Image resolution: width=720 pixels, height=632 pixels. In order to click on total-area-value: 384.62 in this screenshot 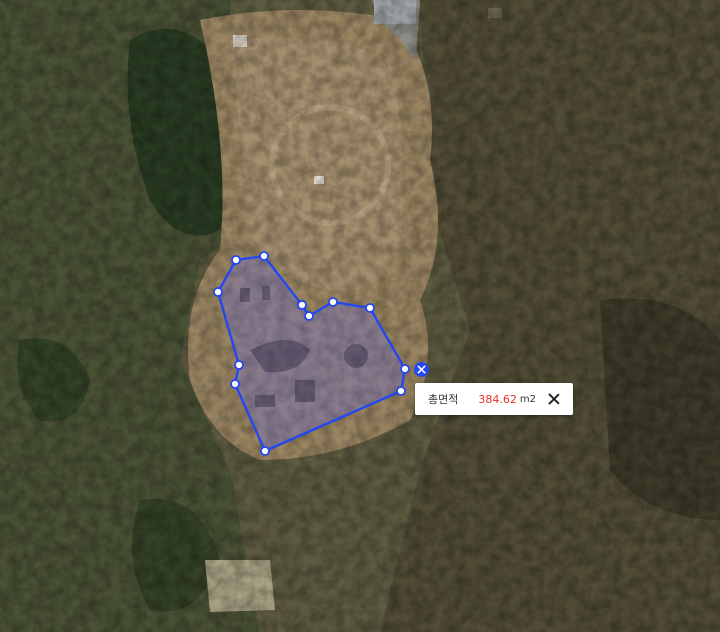, I will do `click(497, 399)`.